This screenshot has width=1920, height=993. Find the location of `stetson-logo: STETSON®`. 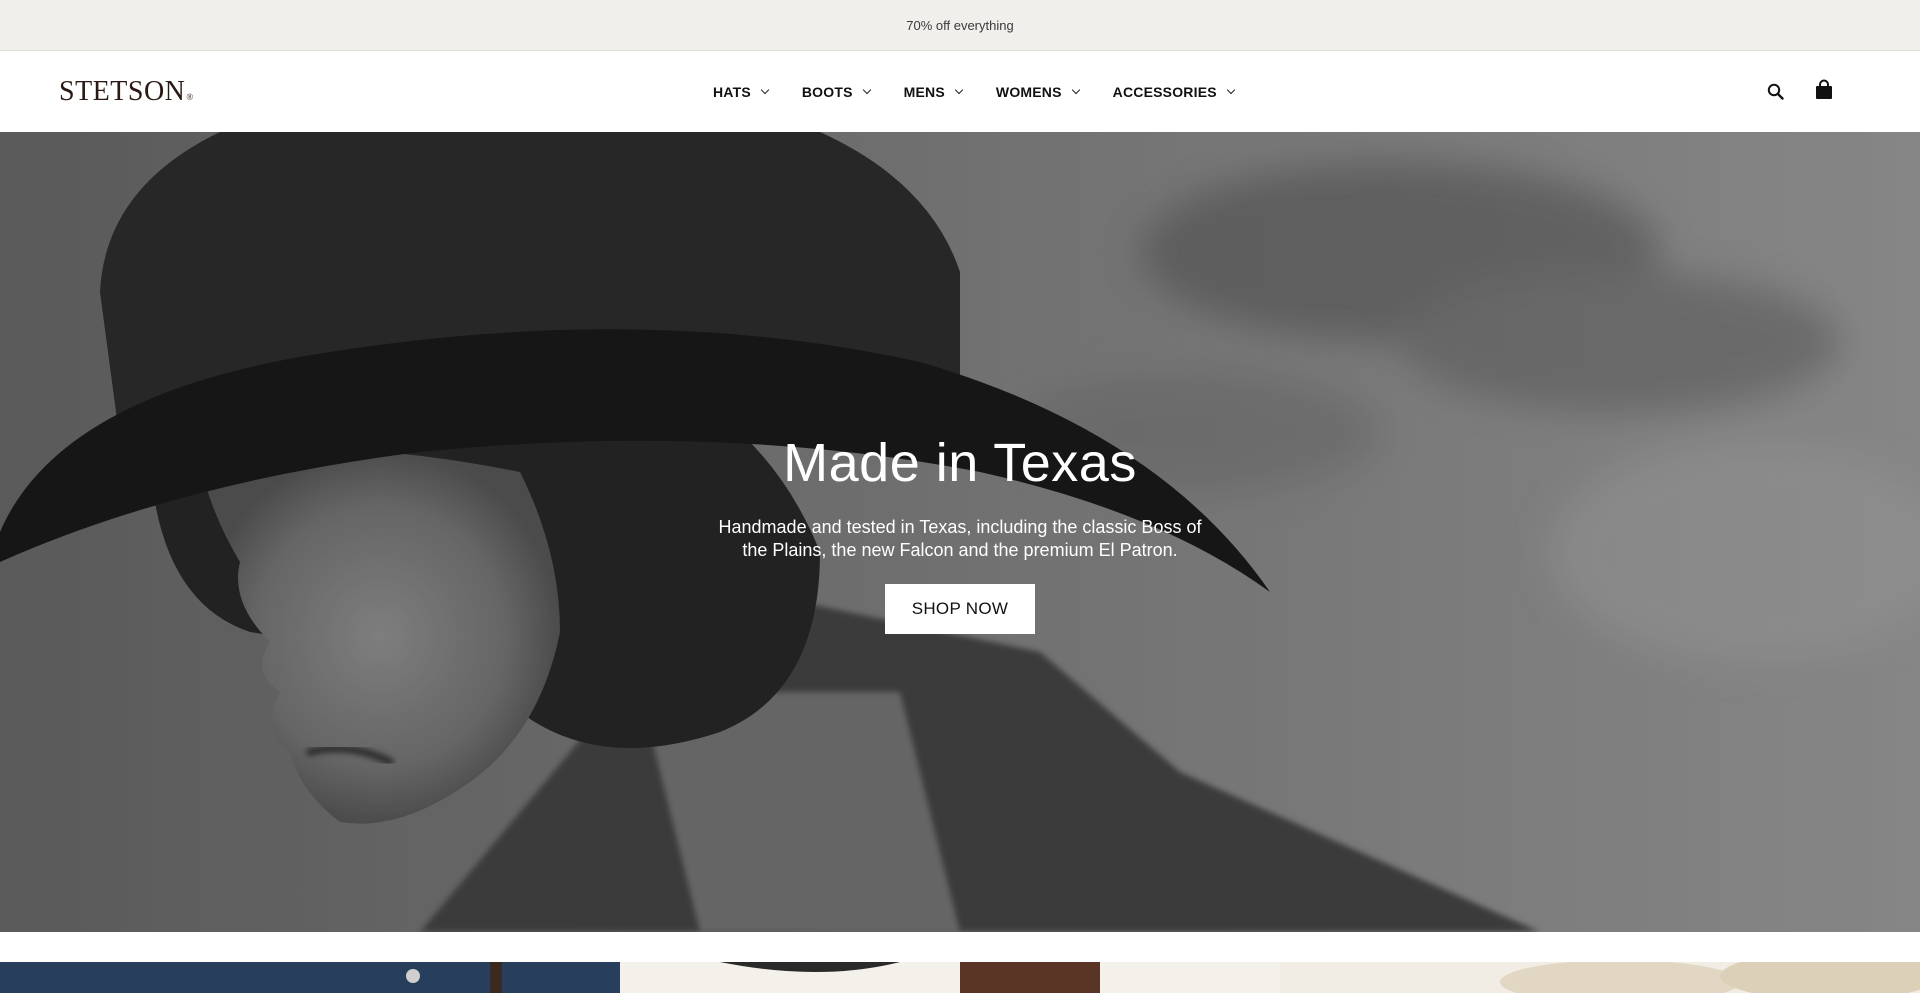

stetson-logo: STETSON® is located at coordinates (126, 94).